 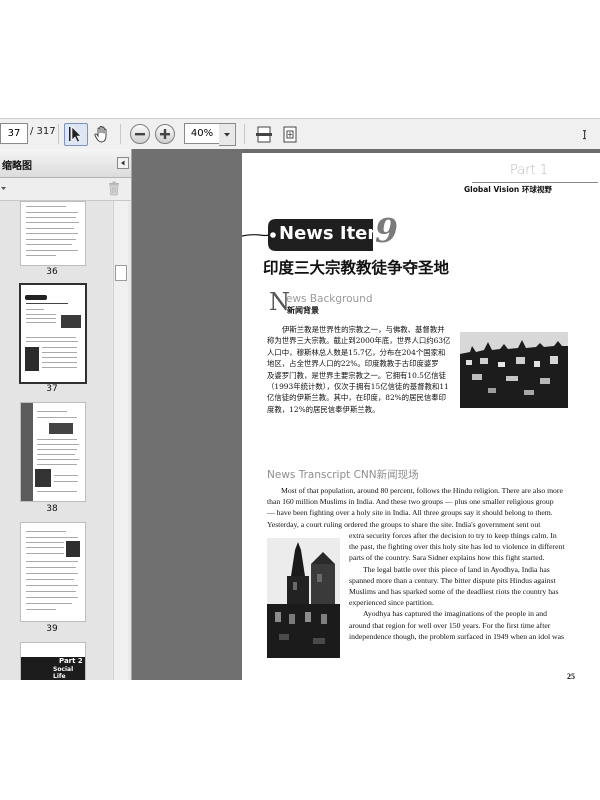 I want to click on panel-toolbar, so click(x=65, y=189).